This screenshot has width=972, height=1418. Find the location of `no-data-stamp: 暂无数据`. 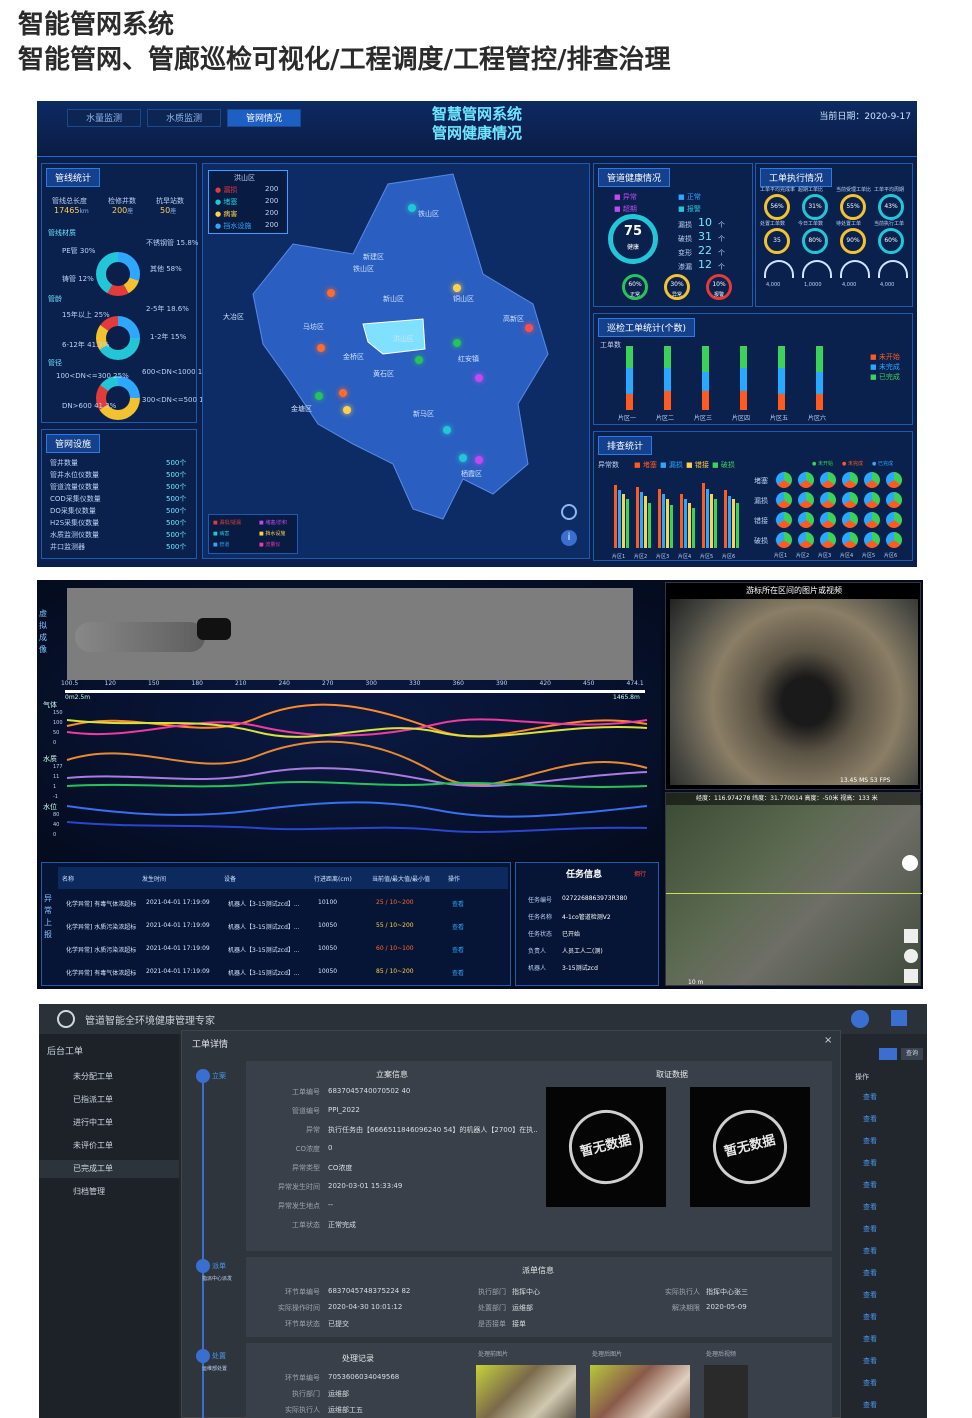

no-data-stamp: 暂无数据 is located at coordinates (750, 1147).